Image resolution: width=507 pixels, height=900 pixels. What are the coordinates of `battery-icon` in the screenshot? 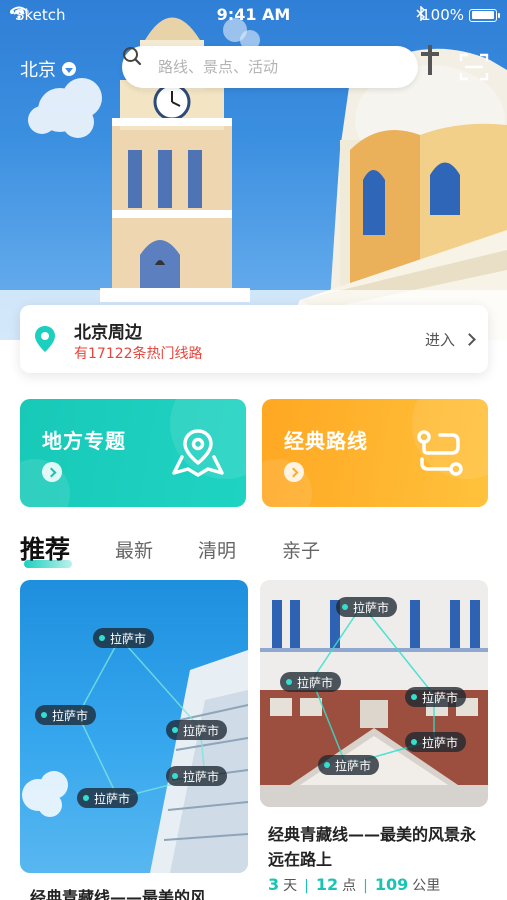 It's located at (484, 15).